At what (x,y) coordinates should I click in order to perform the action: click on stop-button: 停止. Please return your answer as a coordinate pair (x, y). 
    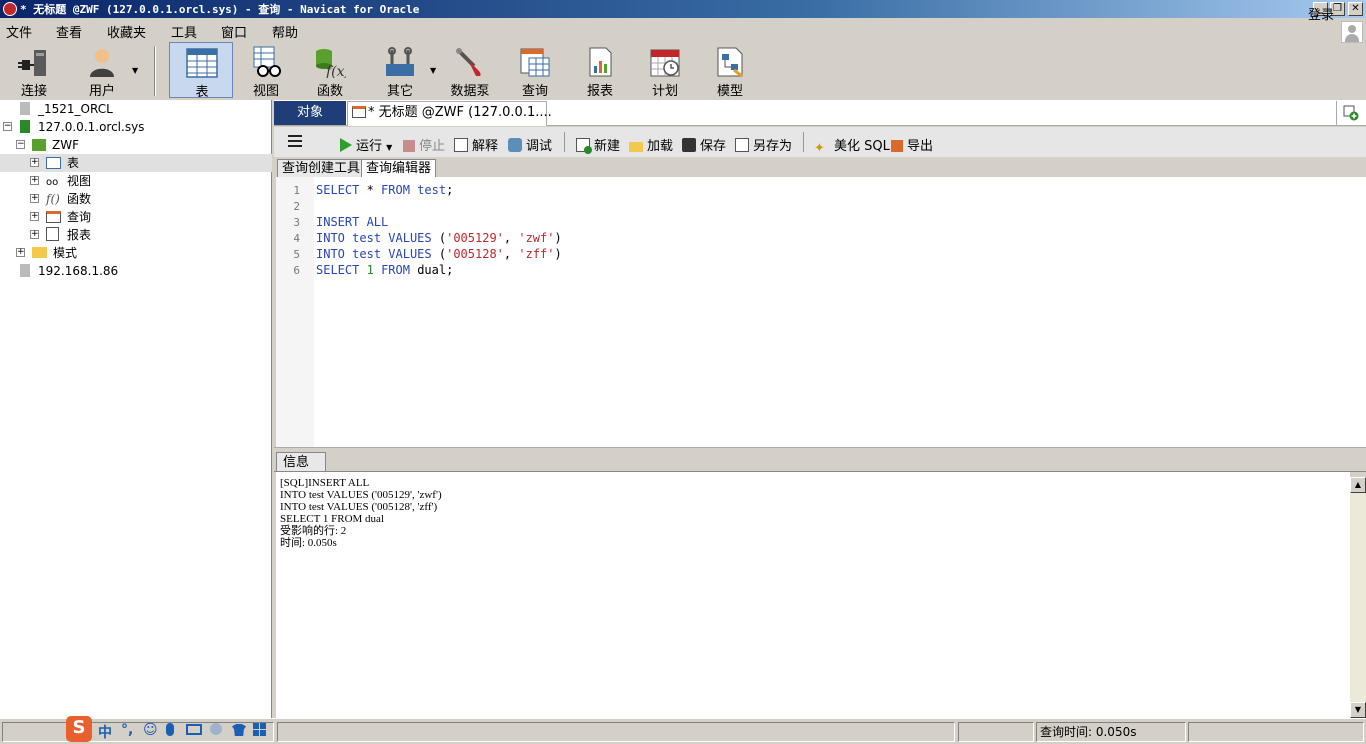
    Looking at the image, I should click on (424, 144).